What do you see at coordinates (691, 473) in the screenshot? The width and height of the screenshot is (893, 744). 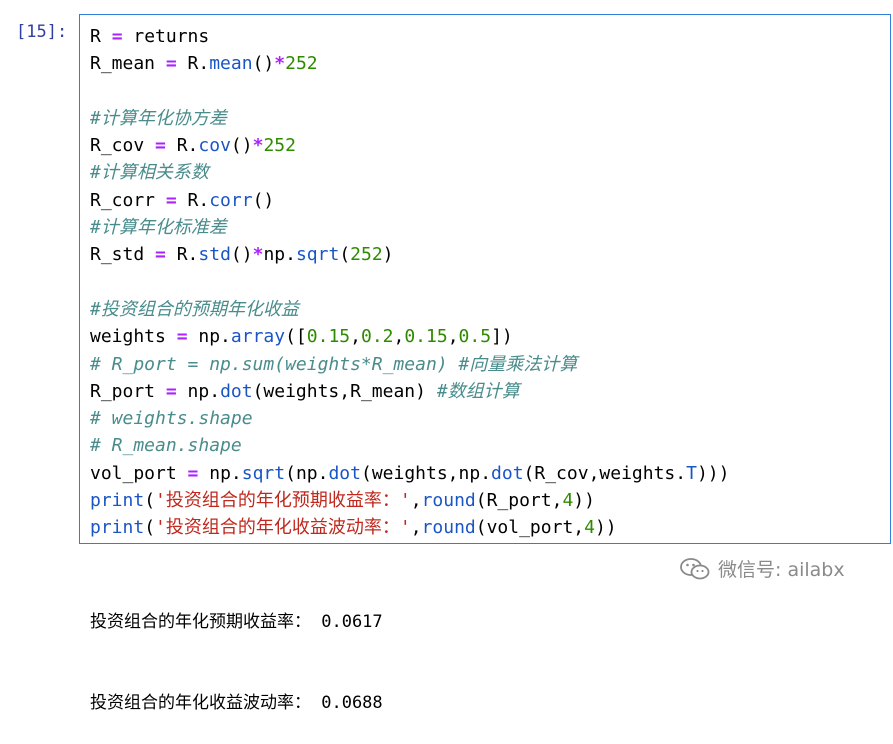 I see `code-token: T` at bounding box center [691, 473].